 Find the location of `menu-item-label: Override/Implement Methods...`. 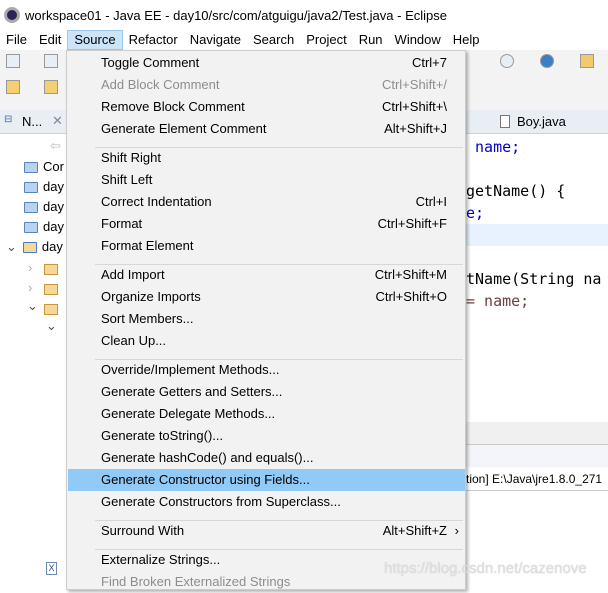

menu-item-label: Override/Implement Methods... is located at coordinates (190, 369).